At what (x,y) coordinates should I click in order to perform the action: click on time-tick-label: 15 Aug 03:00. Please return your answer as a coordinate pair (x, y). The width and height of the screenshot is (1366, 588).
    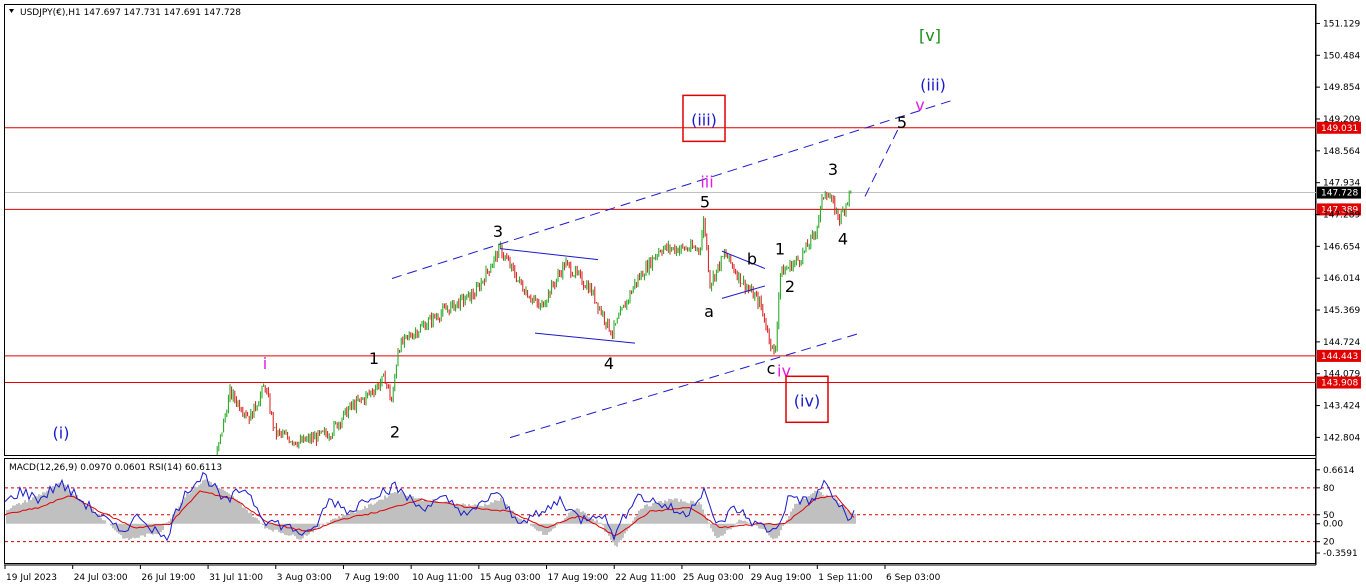
    Looking at the image, I should click on (510, 578).